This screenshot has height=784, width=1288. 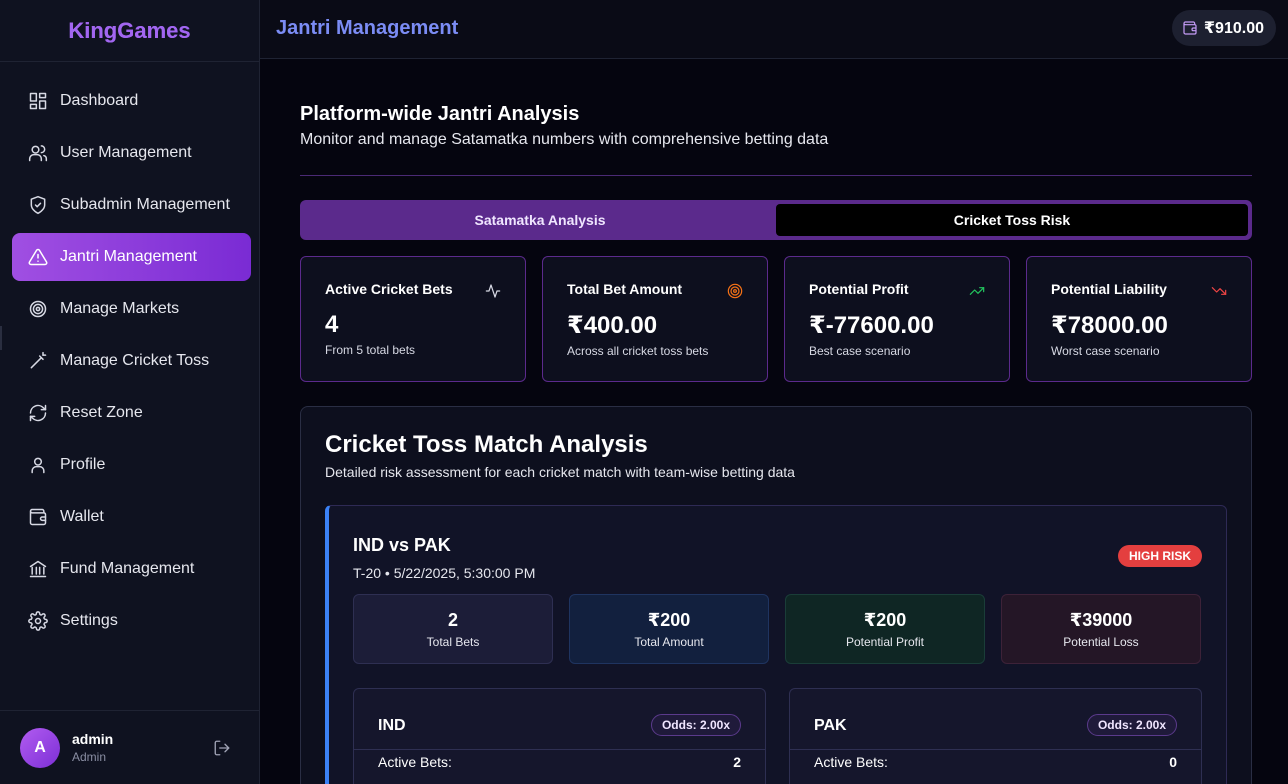 I want to click on shield-icon, so click(x=38, y=205).